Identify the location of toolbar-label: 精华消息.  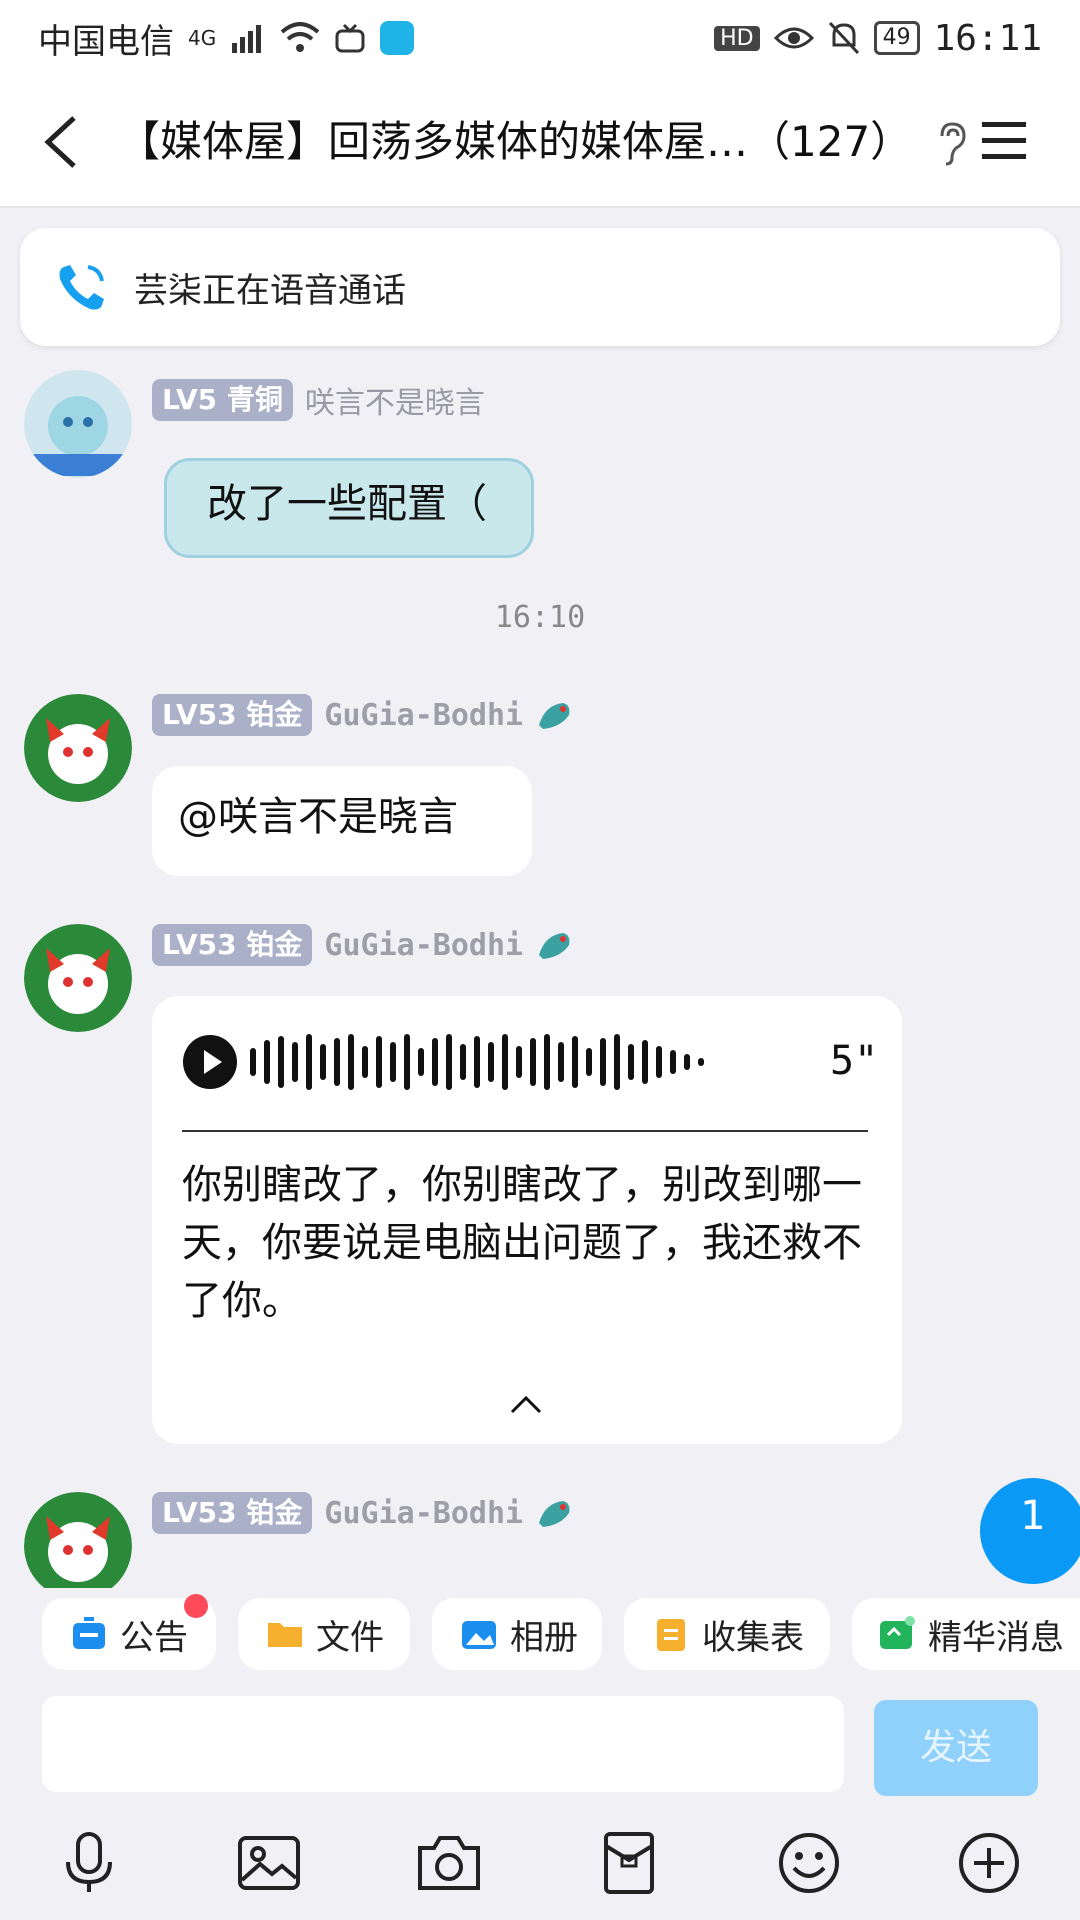
(996, 1637).